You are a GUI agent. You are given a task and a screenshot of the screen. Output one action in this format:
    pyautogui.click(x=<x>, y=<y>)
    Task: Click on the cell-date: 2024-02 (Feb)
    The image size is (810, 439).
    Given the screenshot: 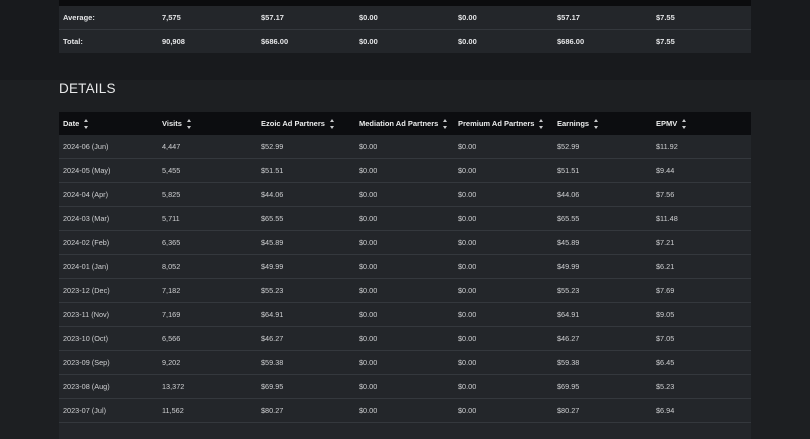 What is the action you would take?
    pyautogui.click(x=86, y=242)
    